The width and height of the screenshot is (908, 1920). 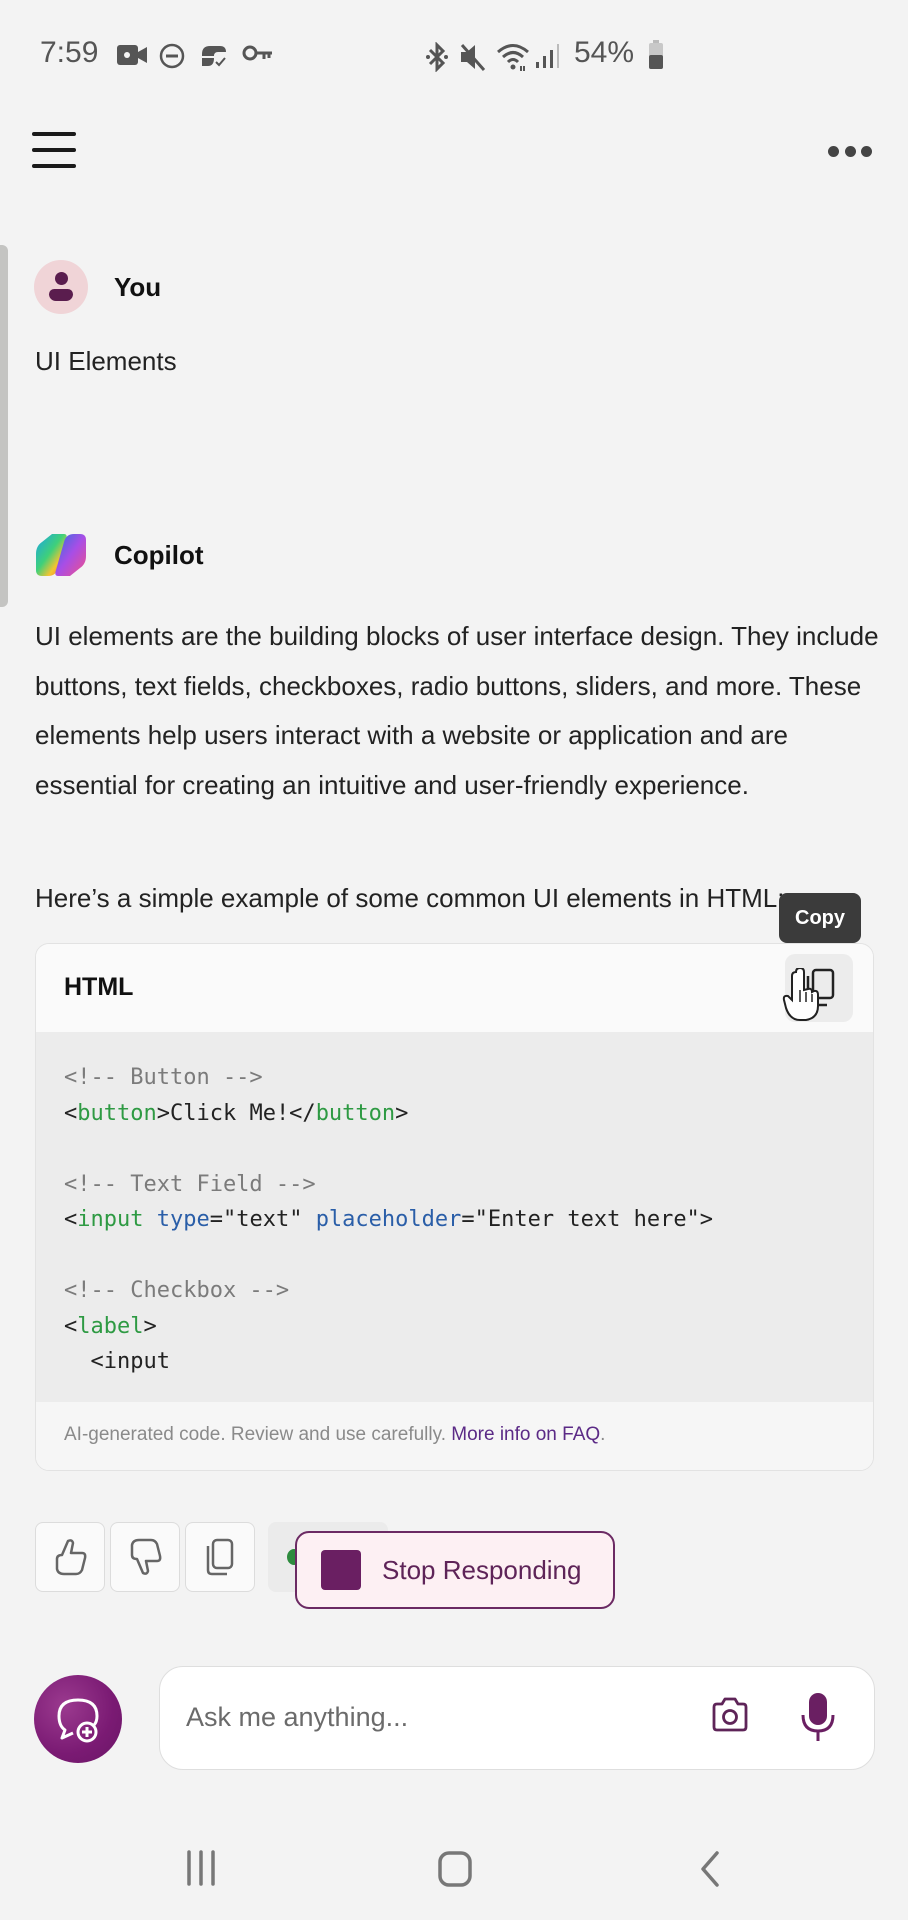 I want to click on battery-icon, so click(x=656, y=57).